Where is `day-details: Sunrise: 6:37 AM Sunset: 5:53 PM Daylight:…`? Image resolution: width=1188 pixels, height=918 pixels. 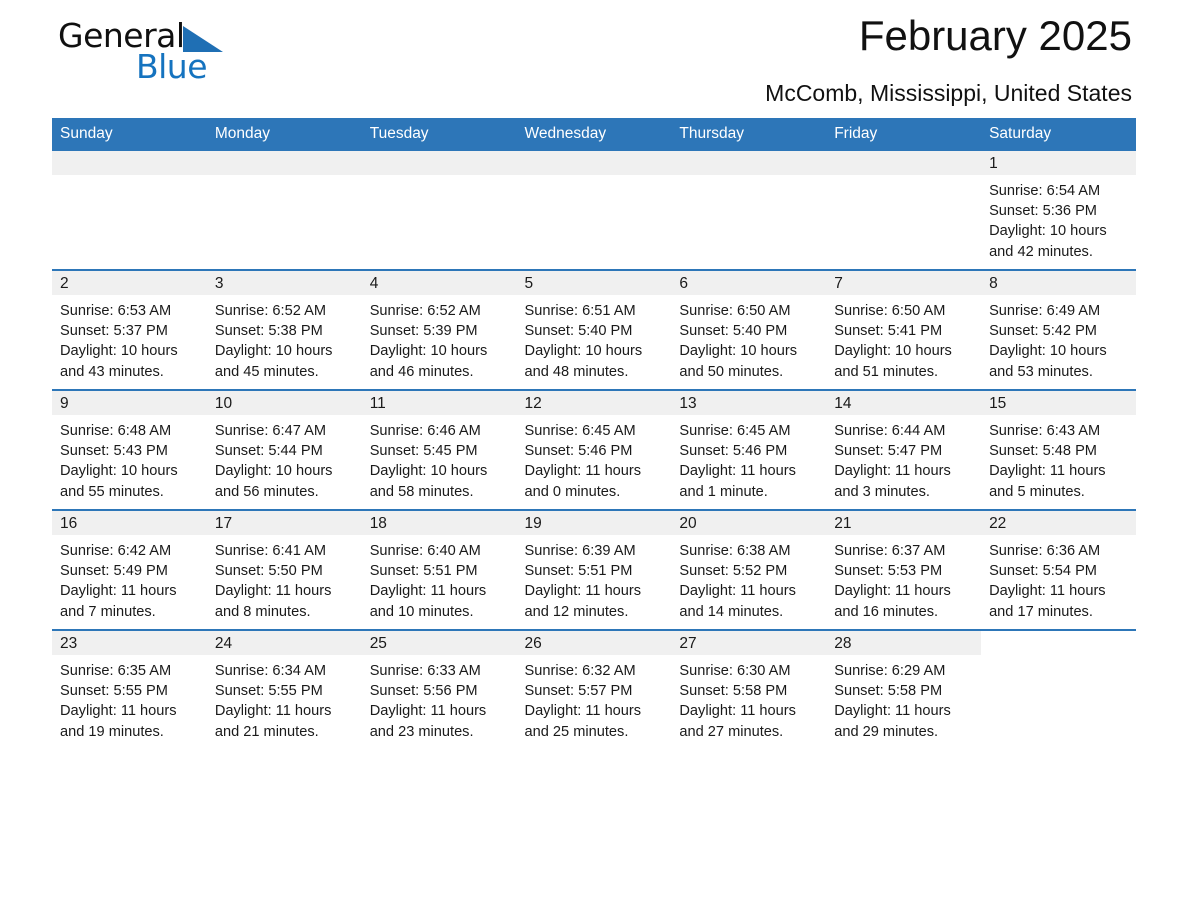
day-details: Sunrise: 6:37 AM Sunset: 5:53 PM Daylight:… is located at coordinates (903, 578).